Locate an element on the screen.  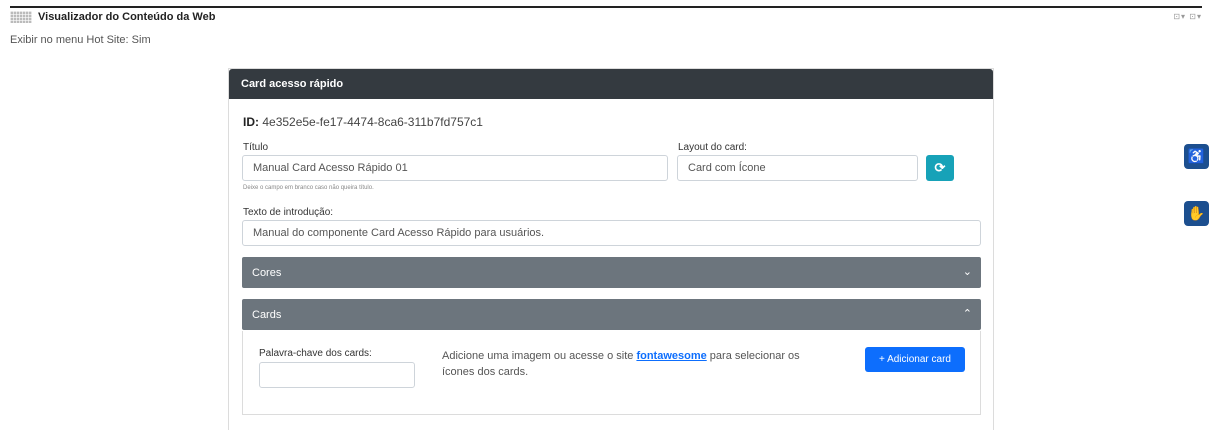
accessibility-button: ♿ is located at coordinates (1196, 156).